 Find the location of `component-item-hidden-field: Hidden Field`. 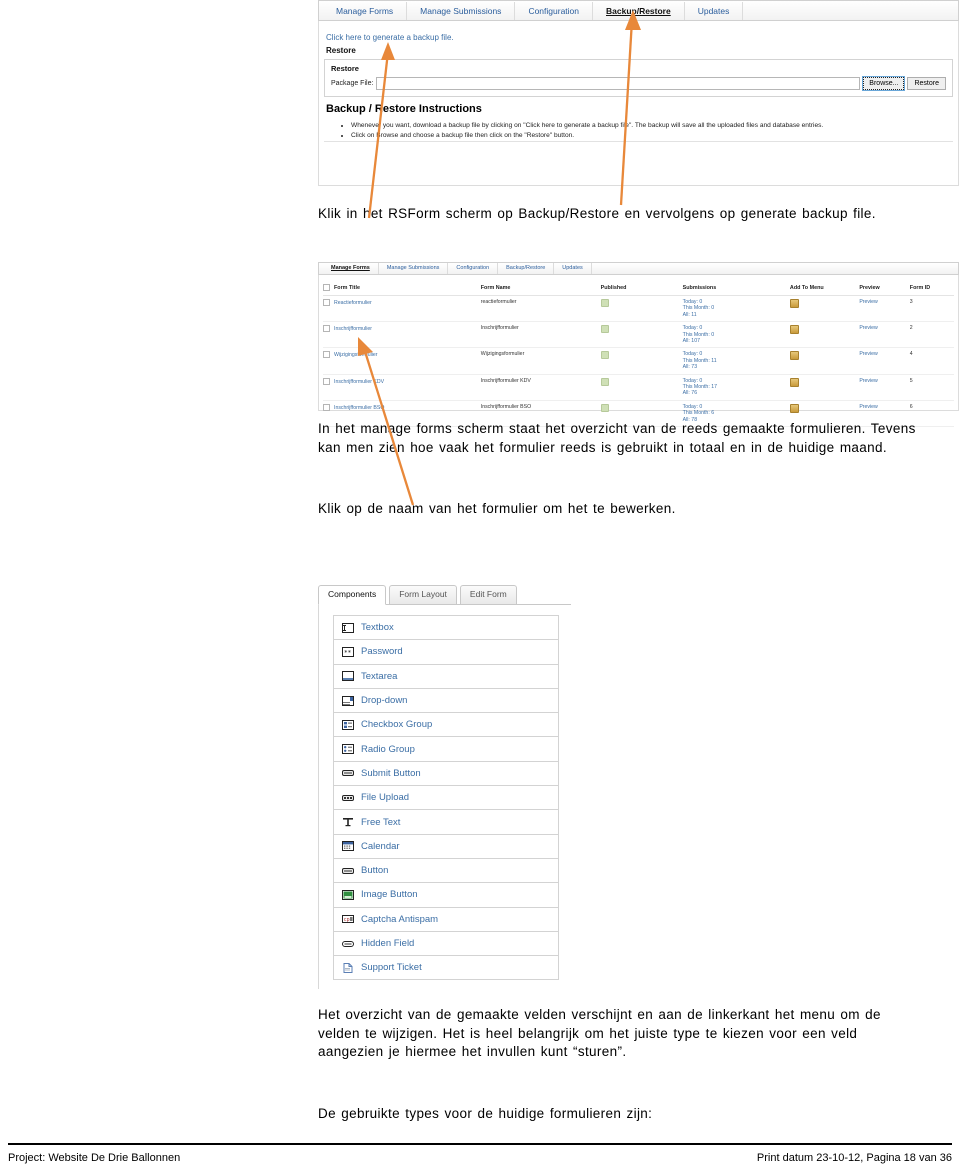

component-item-hidden-field: Hidden Field is located at coordinates (446, 944).